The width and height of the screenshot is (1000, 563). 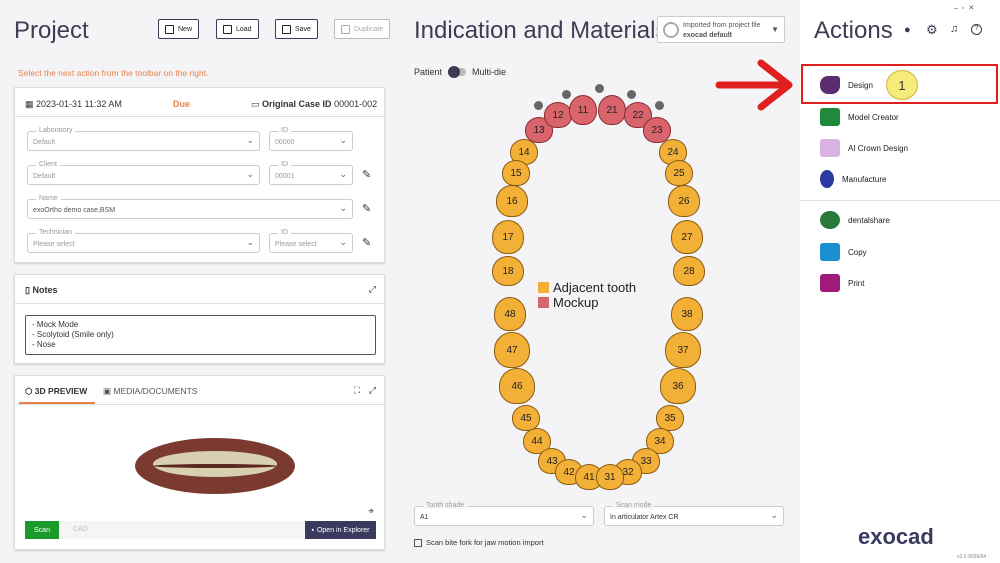 I want to click on tooth-12: 12, so click(x=558, y=115).